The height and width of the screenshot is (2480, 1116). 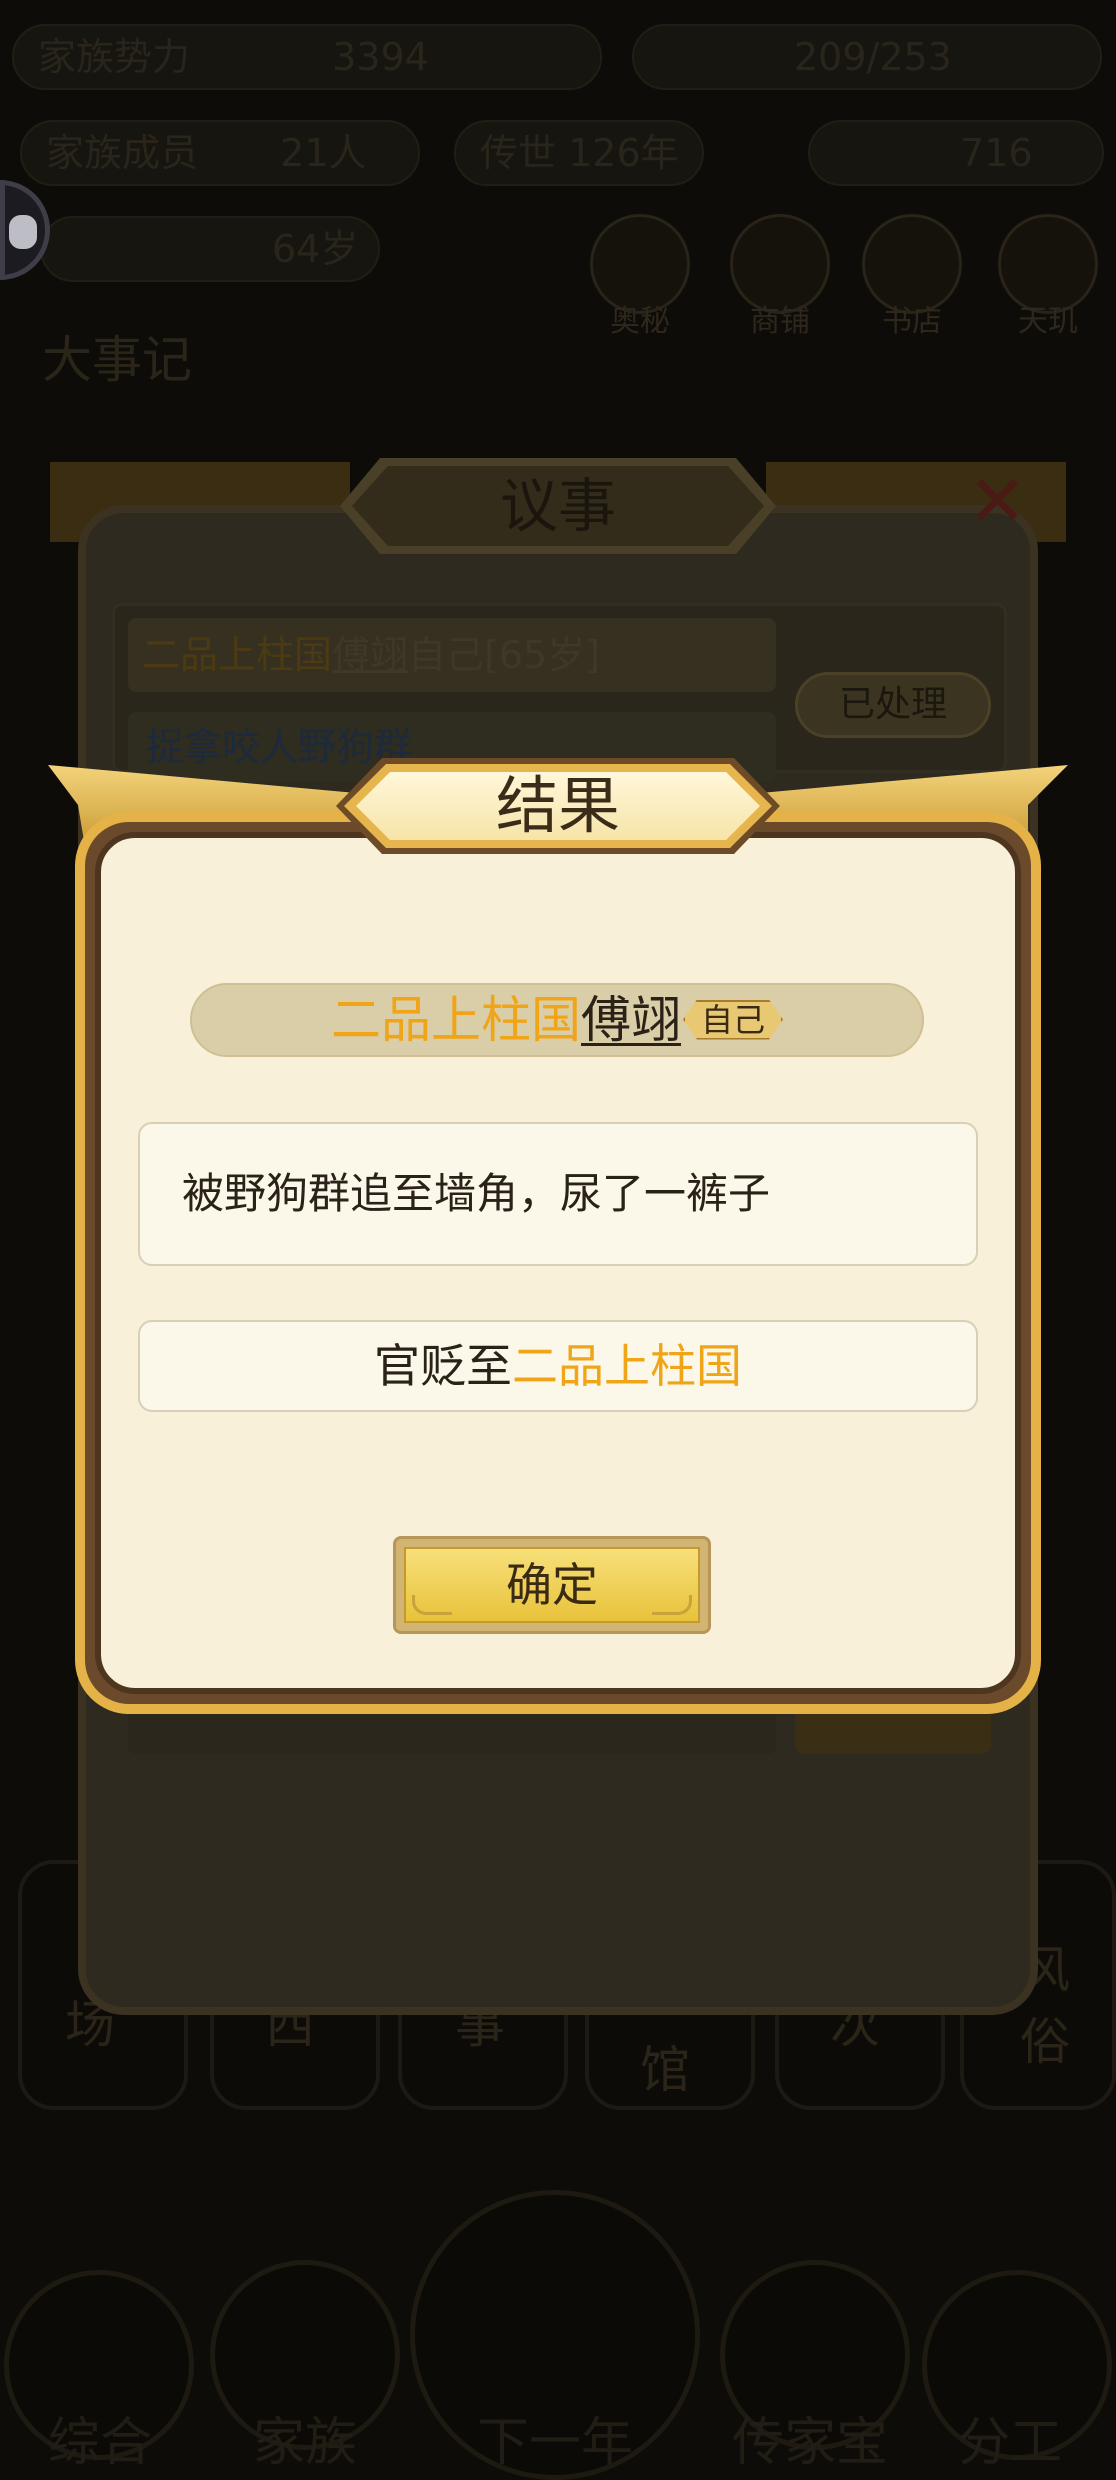 What do you see at coordinates (122, 153) in the screenshot?
I see `clan-members-label: 家族成员` at bounding box center [122, 153].